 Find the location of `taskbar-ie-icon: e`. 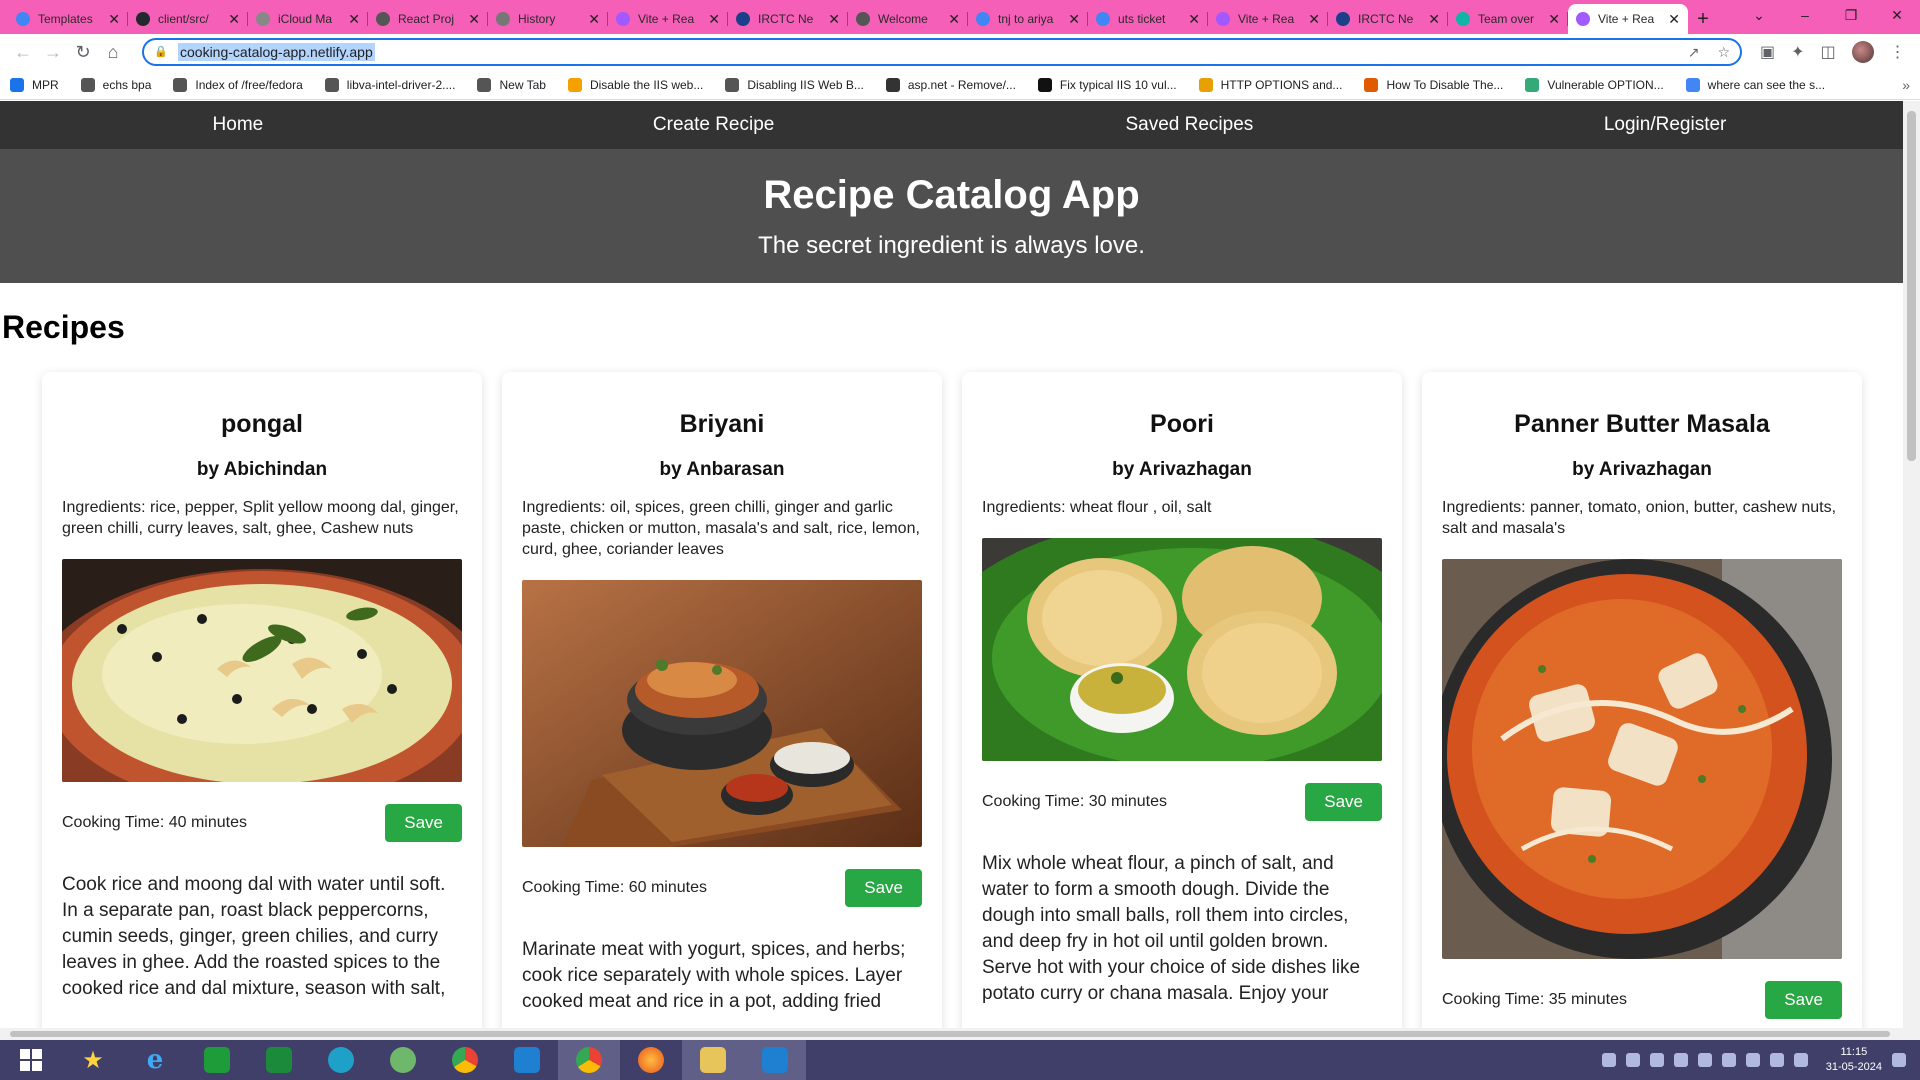

taskbar-ie-icon: e is located at coordinates (155, 1060).